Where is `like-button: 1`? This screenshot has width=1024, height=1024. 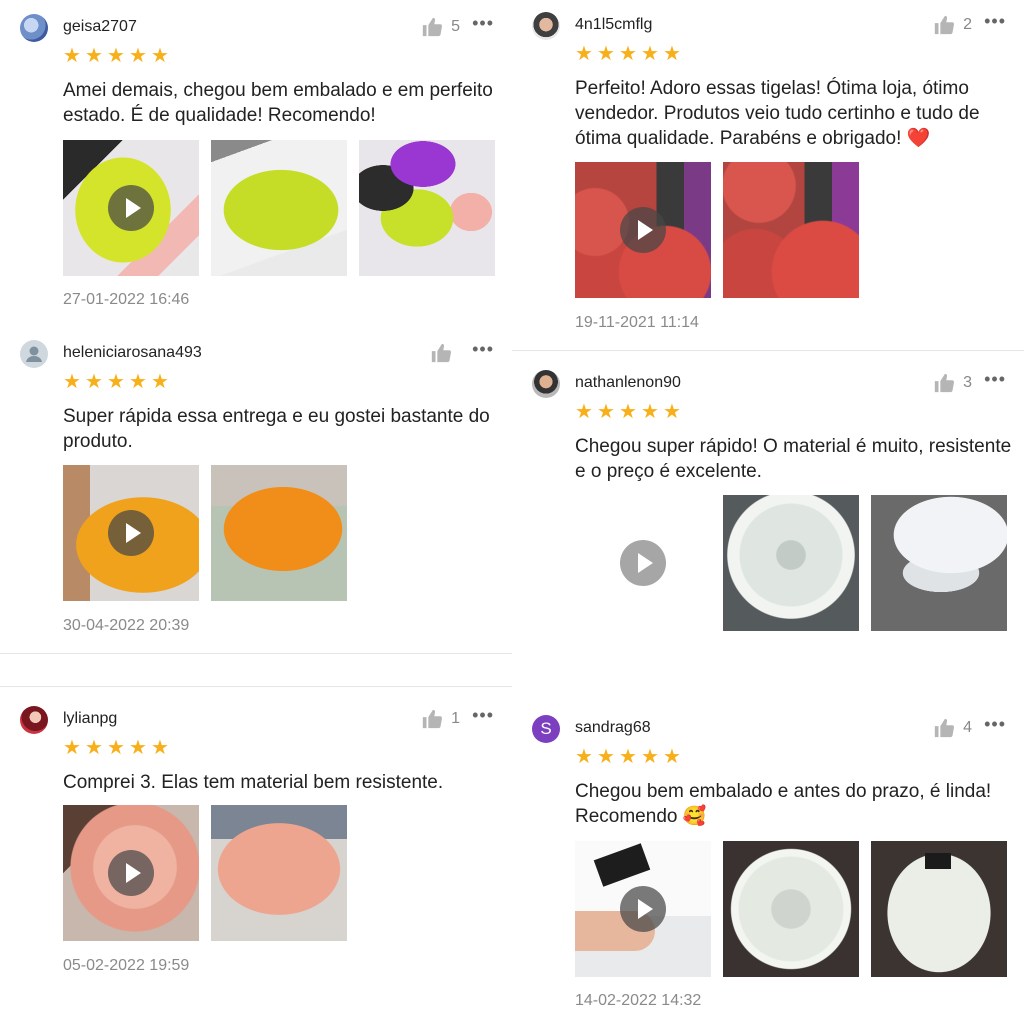 like-button: 1 is located at coordinates (440, 719).